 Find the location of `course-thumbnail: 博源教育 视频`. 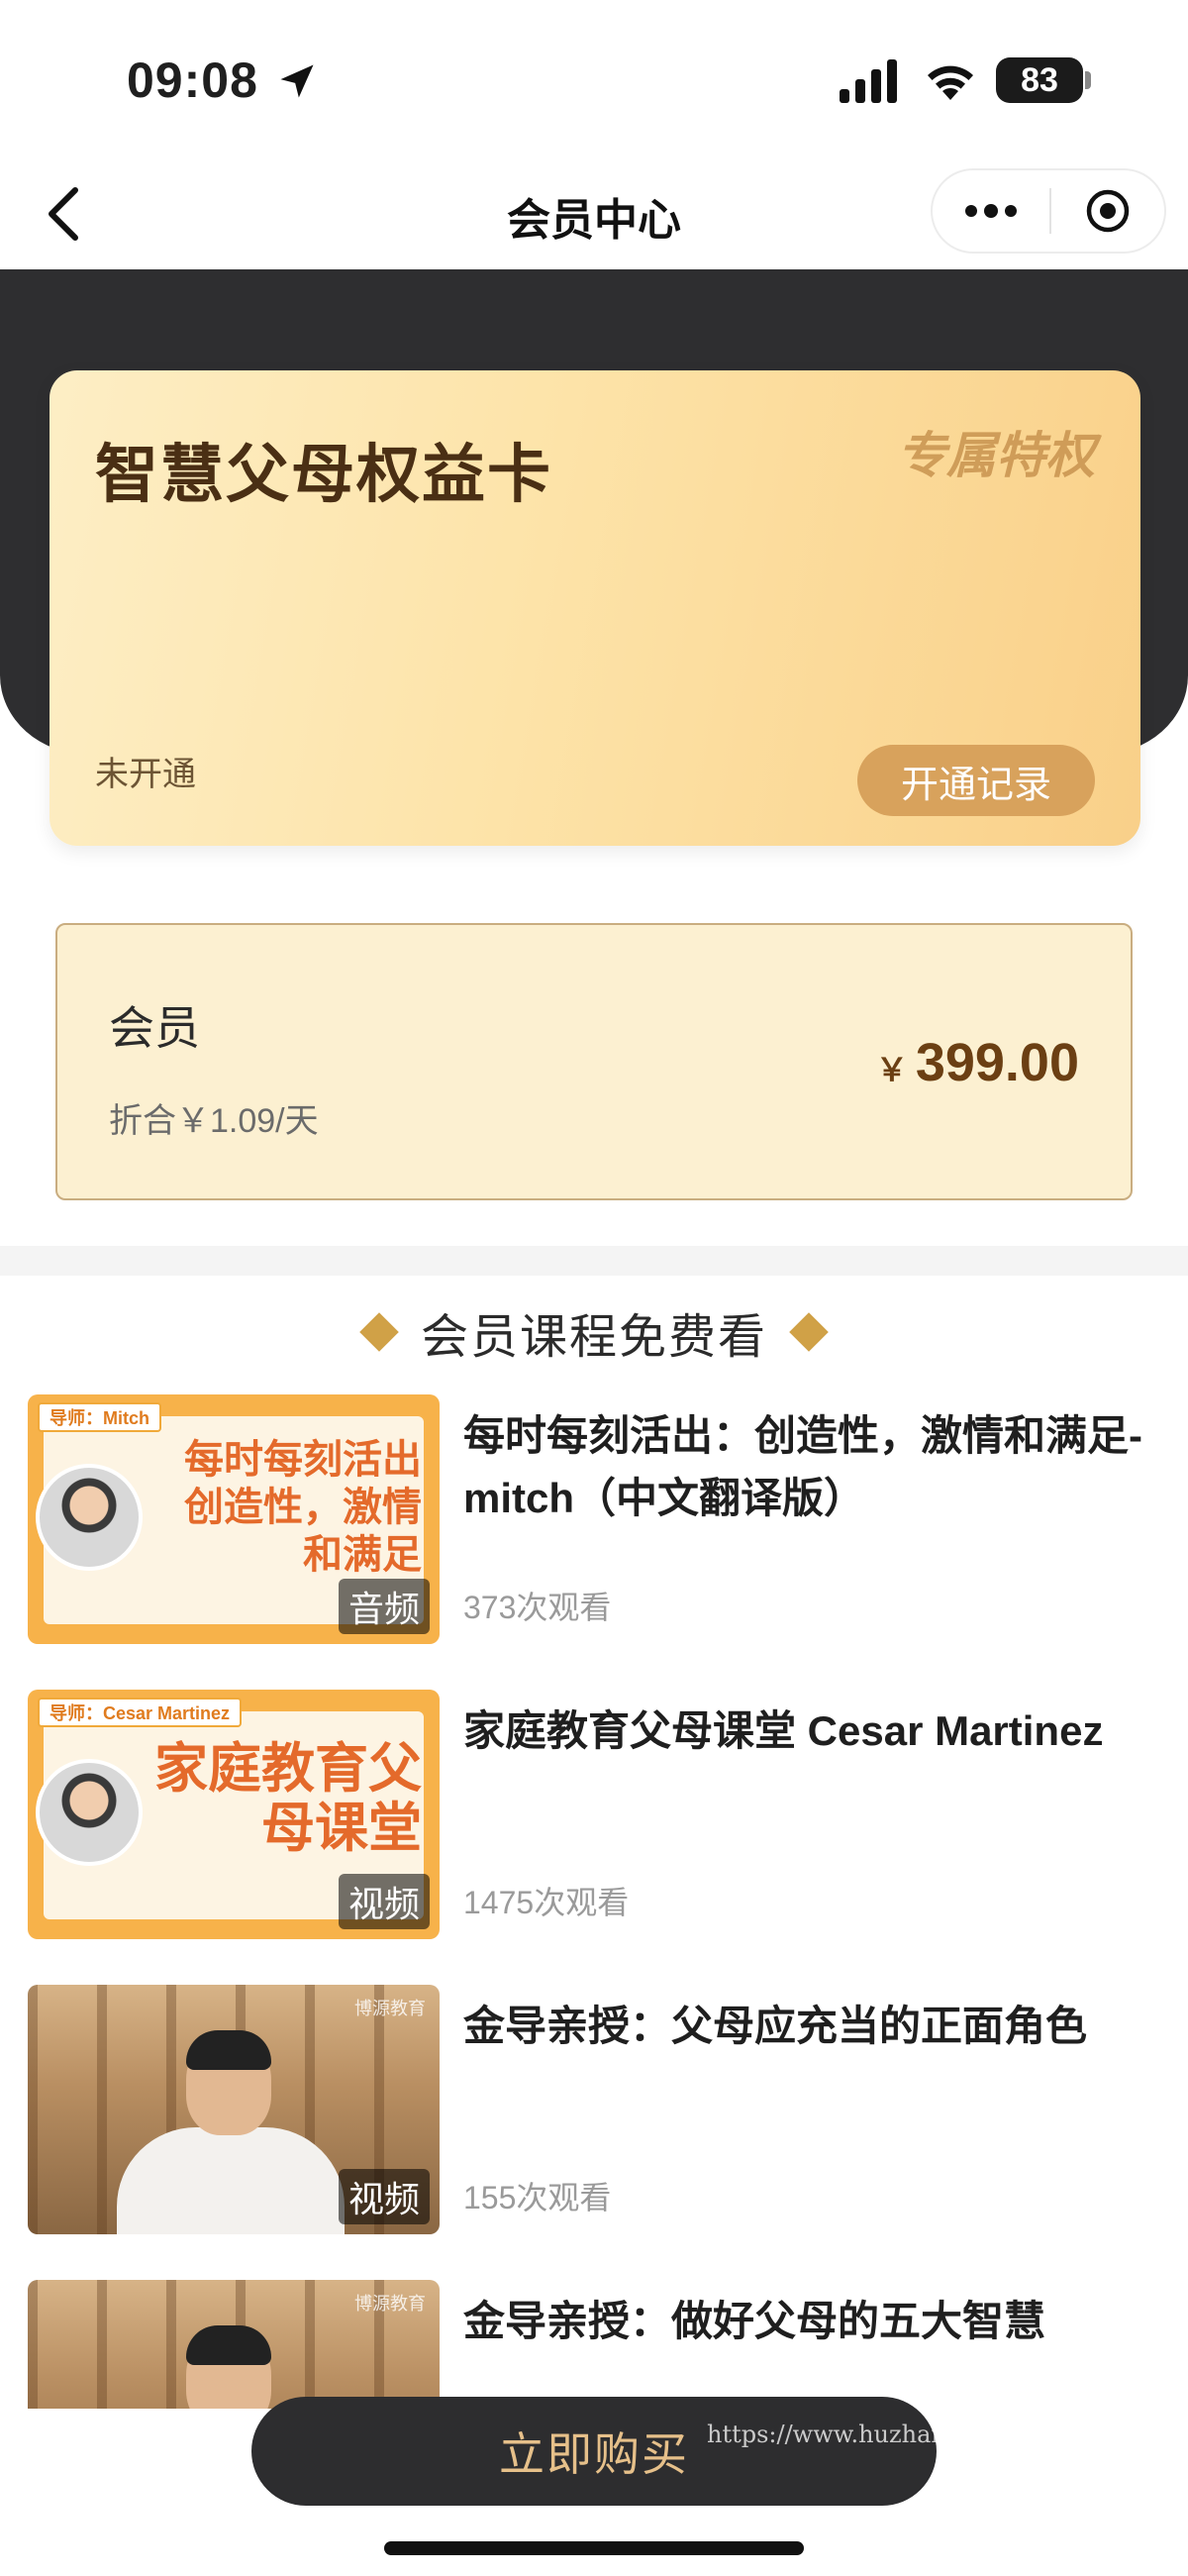

course-thumbnail: 博源教育 视频 is located at coordinates (234, 2109).